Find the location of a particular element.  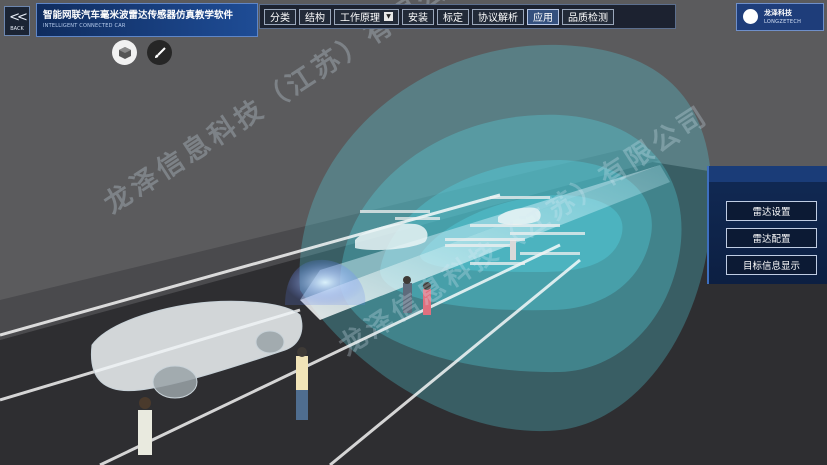

double-chevron-left-icon: << is located at coordinates (18, 17).